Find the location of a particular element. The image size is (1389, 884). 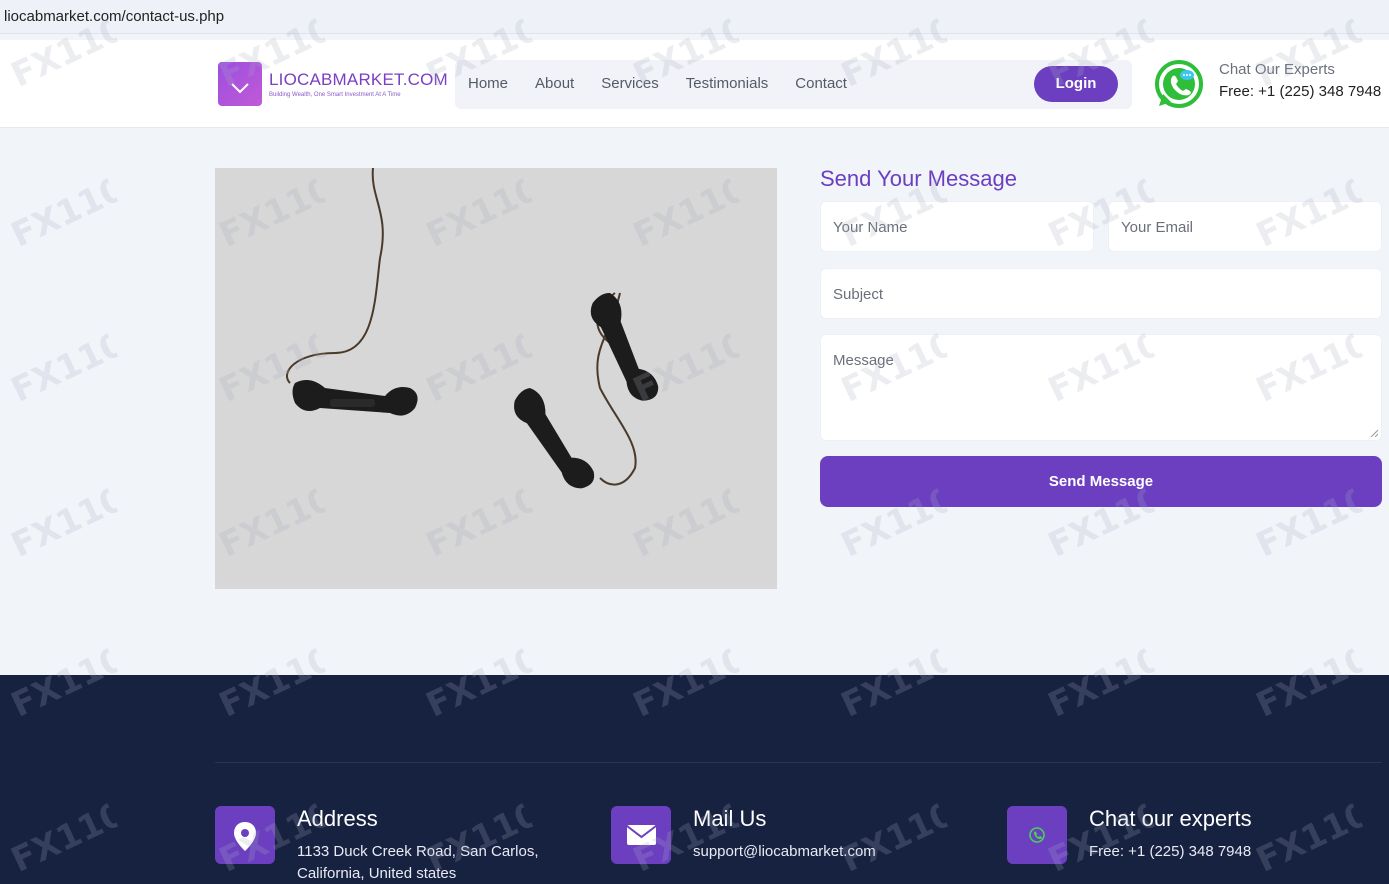

nav-about: About is located at coordinates (554, 83).